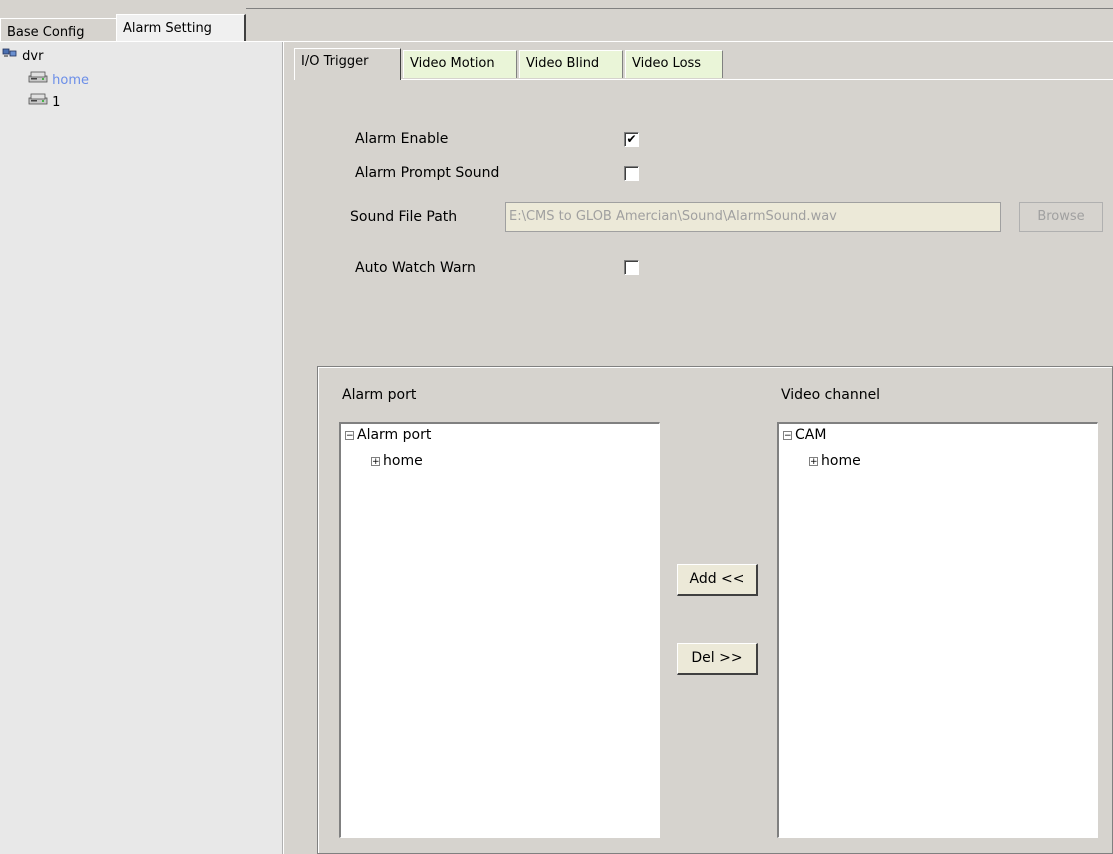 The width and height of the screenshot is (1113, 854). I want to click on alarm-enable-label: Alarm Enable, so click(402, 139).